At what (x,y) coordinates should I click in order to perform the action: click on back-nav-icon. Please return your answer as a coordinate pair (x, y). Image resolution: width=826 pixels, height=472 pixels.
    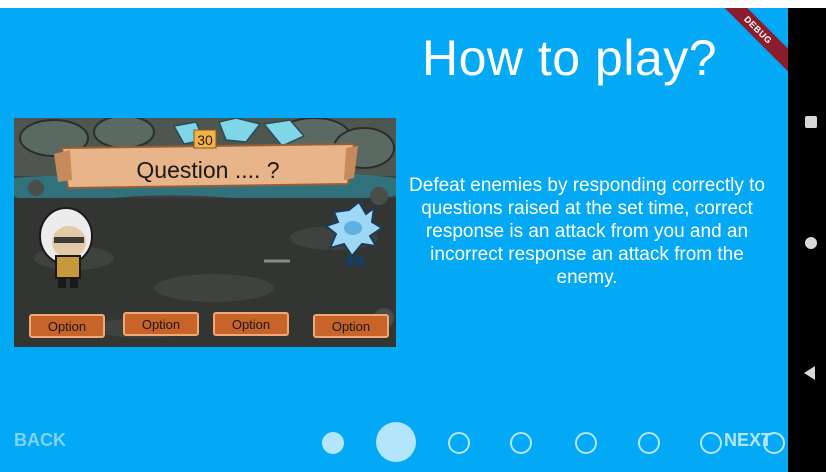
    Looking at the image, I should click on (809, 373).